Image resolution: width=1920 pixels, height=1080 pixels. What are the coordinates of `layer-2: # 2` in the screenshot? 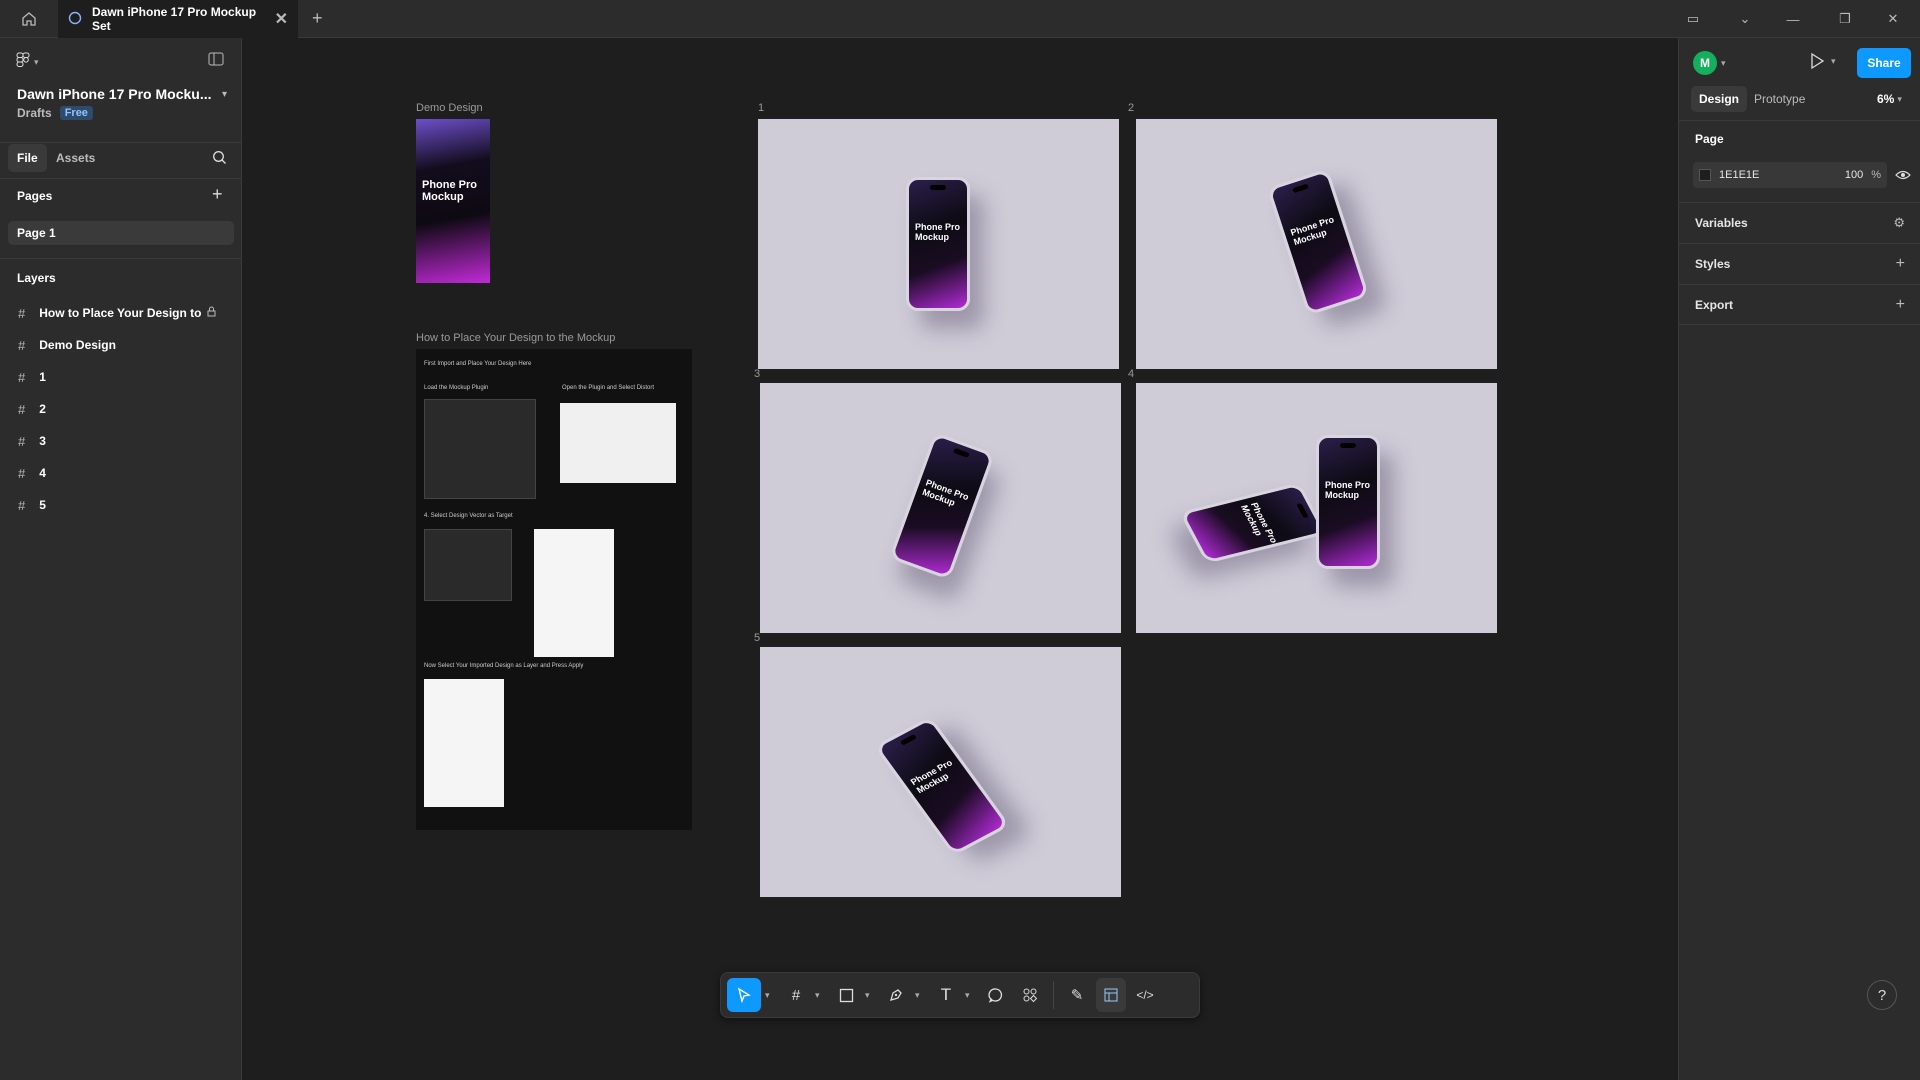 It's located at (121, 409).